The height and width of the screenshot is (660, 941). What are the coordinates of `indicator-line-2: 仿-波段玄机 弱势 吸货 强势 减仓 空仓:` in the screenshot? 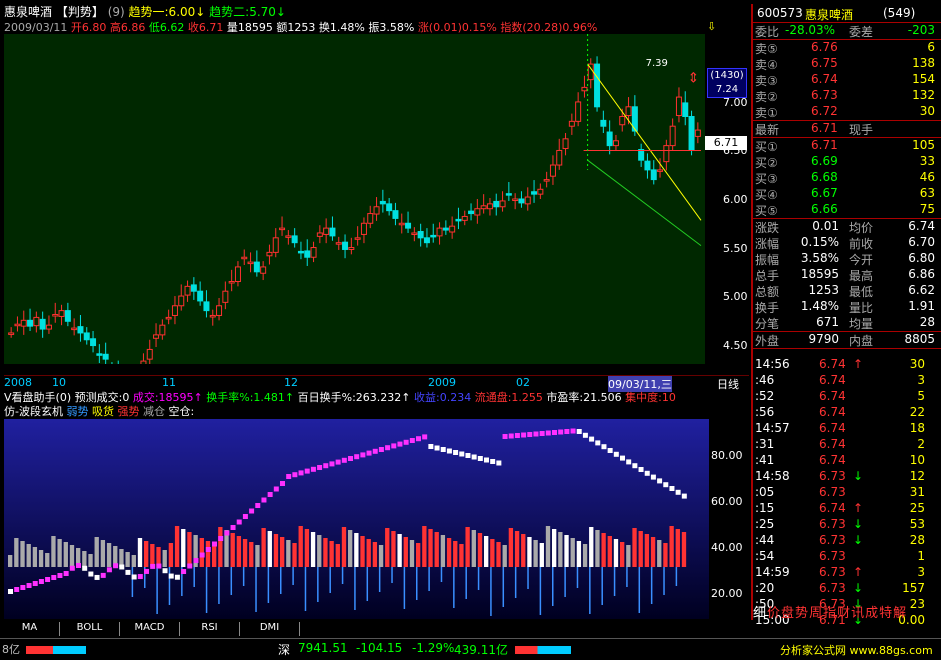 It's located at (374, 410).